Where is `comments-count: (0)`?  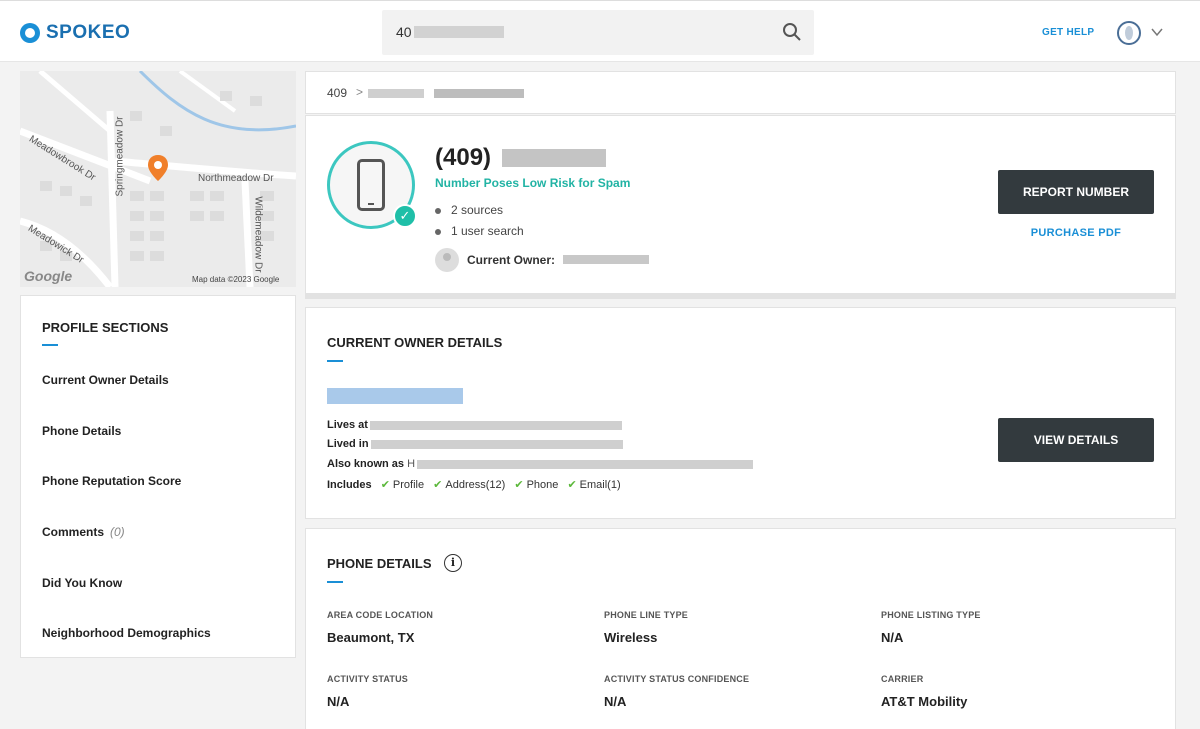
comments-count: (0) is located at coordinates (117, 532).